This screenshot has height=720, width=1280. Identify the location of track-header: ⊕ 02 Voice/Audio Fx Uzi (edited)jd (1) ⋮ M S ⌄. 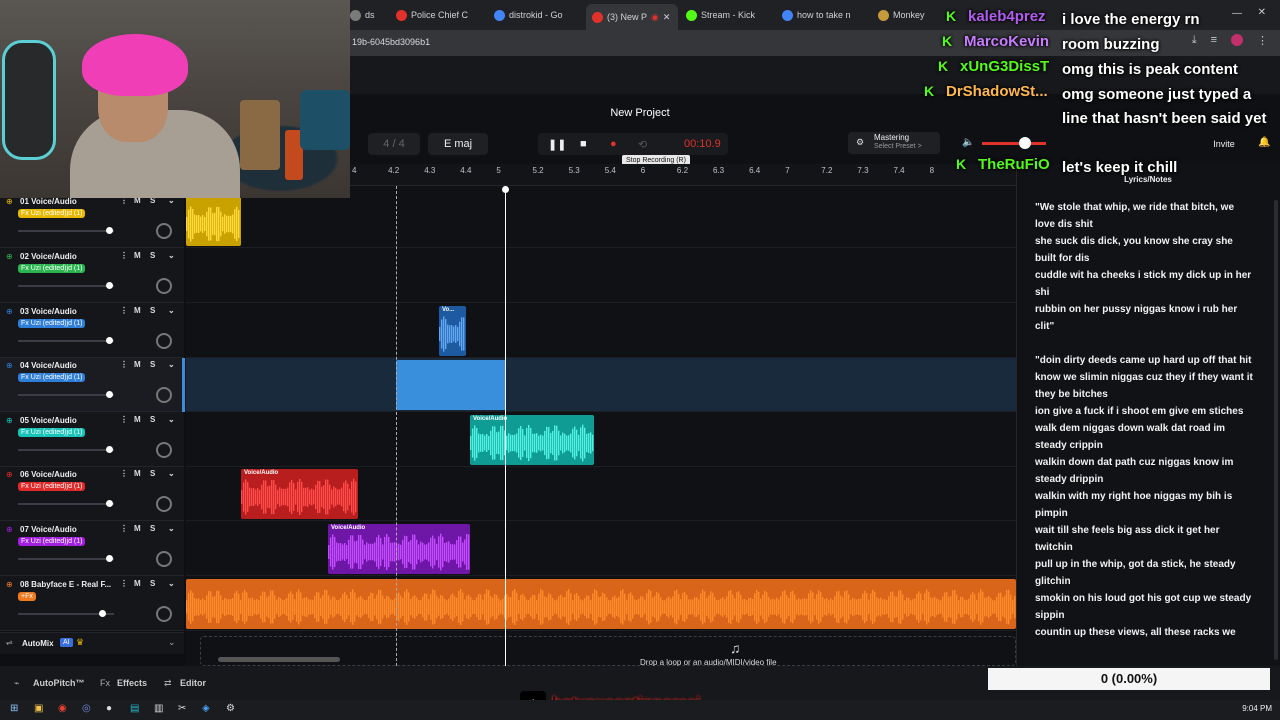
(92, 276).